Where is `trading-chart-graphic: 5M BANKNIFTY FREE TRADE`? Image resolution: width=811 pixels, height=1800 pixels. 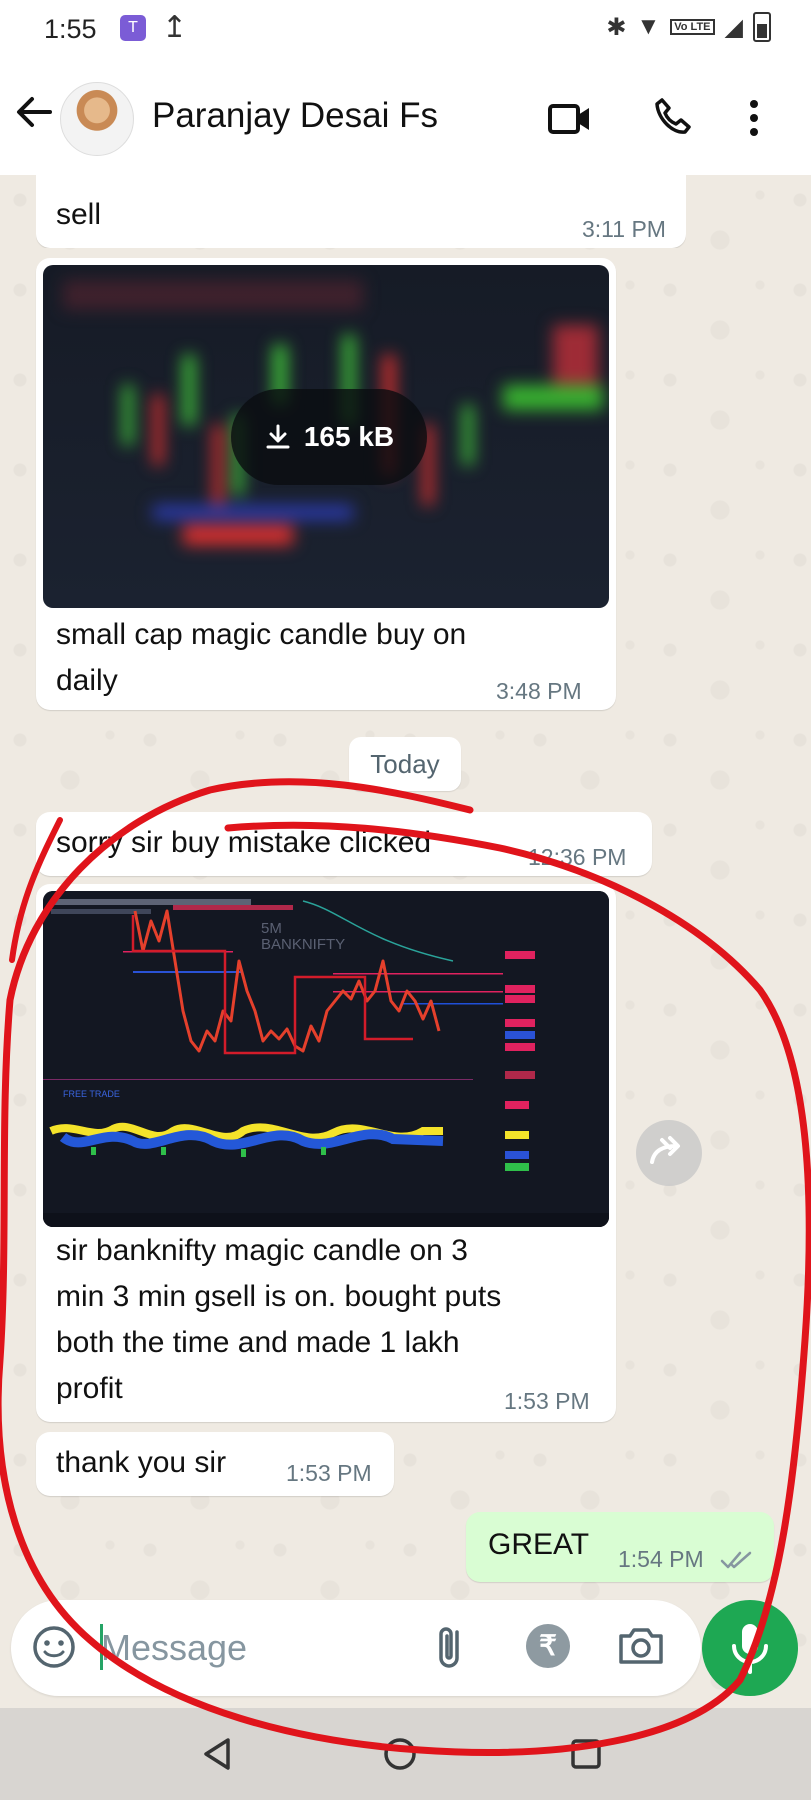
trading-chart-graphic: 5M BANKNIFTY FREE TRADE is located at coordinates (326, 1059).